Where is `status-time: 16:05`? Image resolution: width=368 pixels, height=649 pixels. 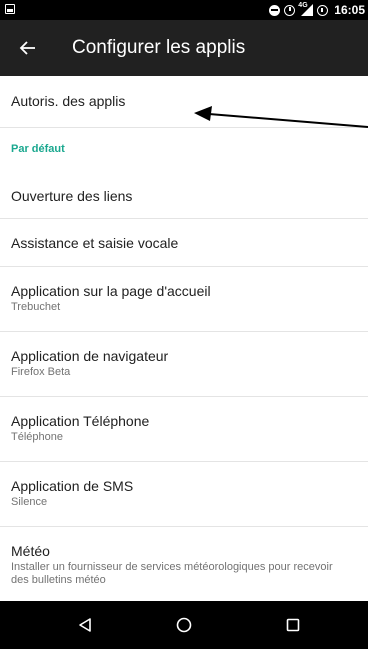
status-time: 16:05 is located at coordinates (349, 10).